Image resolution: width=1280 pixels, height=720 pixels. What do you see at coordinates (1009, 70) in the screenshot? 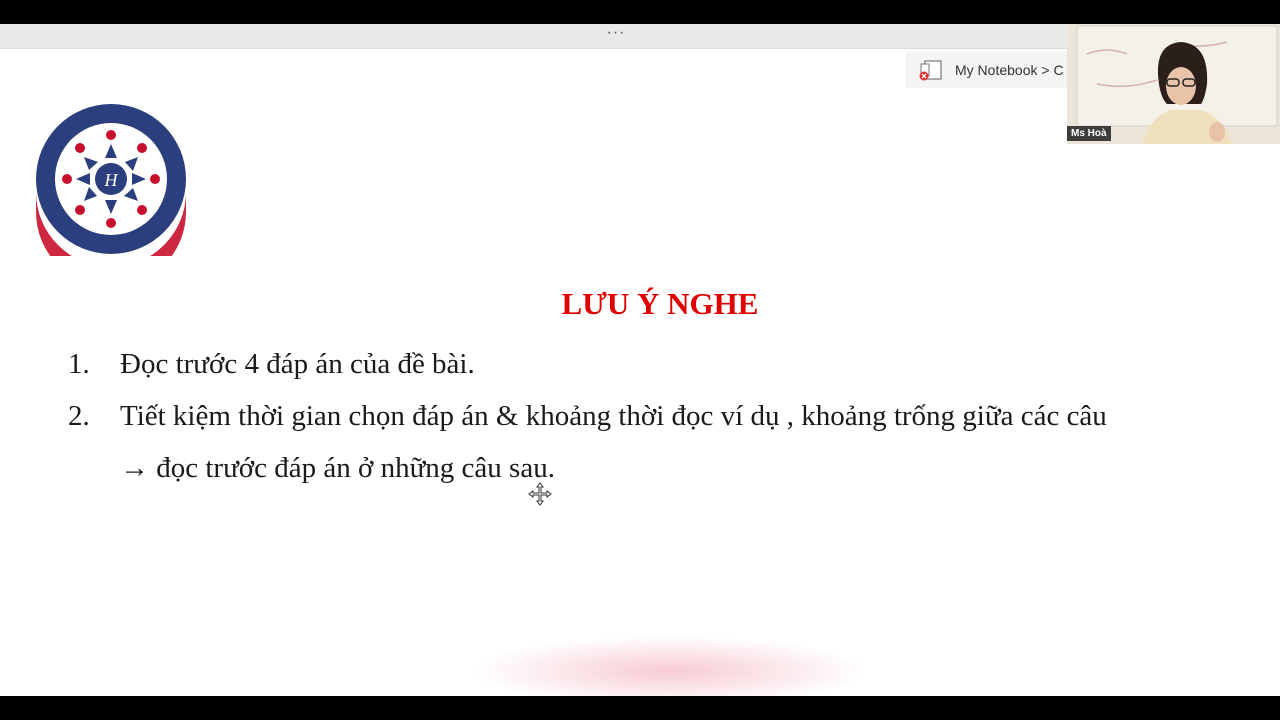
I see `notebook-breadcrumb: My Notebook > C` at bounding box center [1009, 70].